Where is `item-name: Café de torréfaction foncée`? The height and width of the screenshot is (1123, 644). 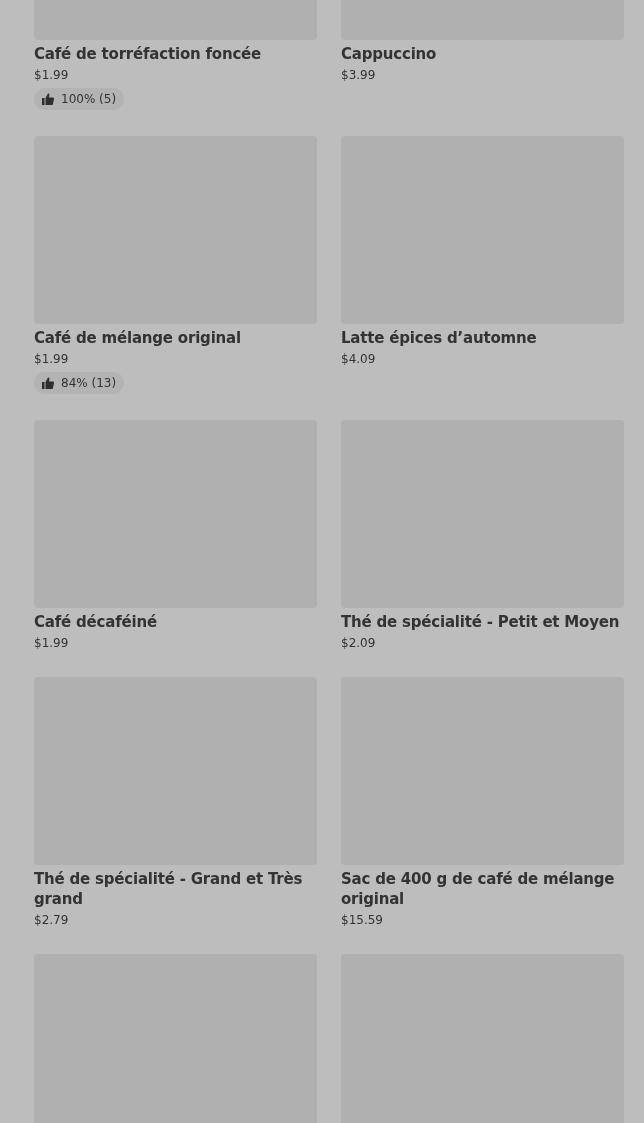
item-name: Café de torréfaction foncée is located at coordinates (148, 54).